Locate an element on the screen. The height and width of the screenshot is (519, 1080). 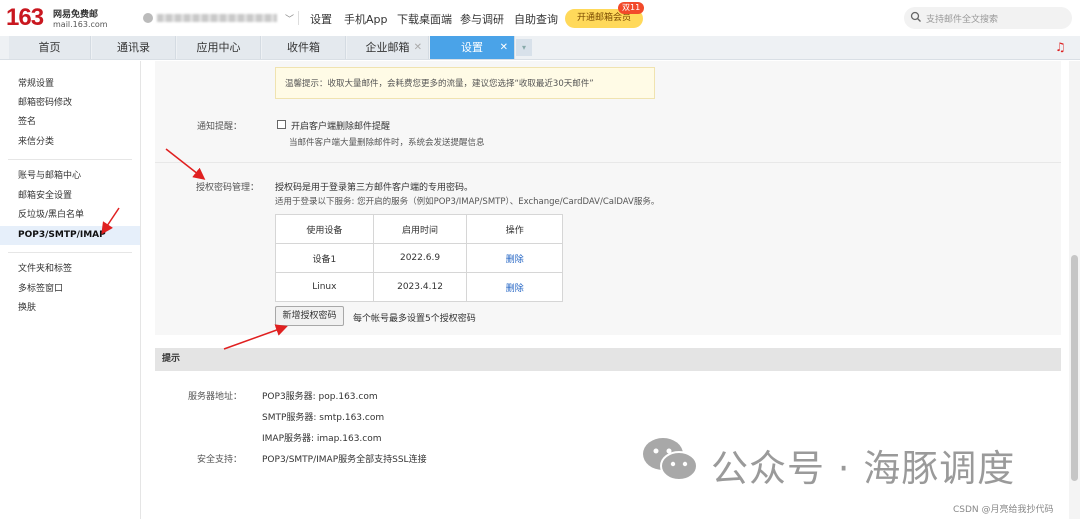
add-auth-password-button: 新增授权密码 is located at coordinates (309, 316).